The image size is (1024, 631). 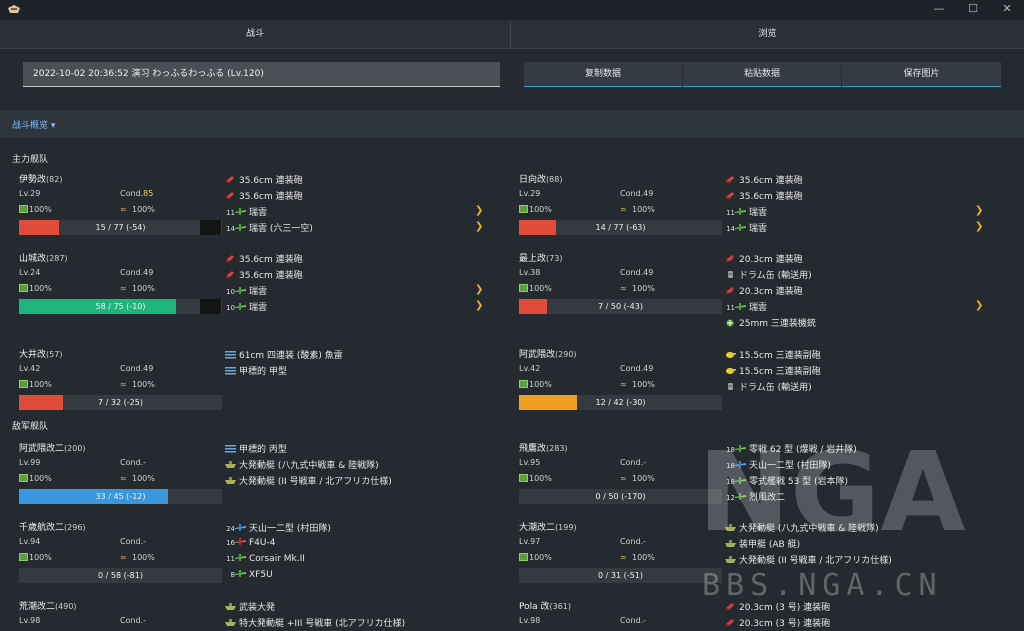 What do you see at coordinates (30, 462) in the screenshot?
I see `ship-level: Lv.99` at bounding box center [30, 462].